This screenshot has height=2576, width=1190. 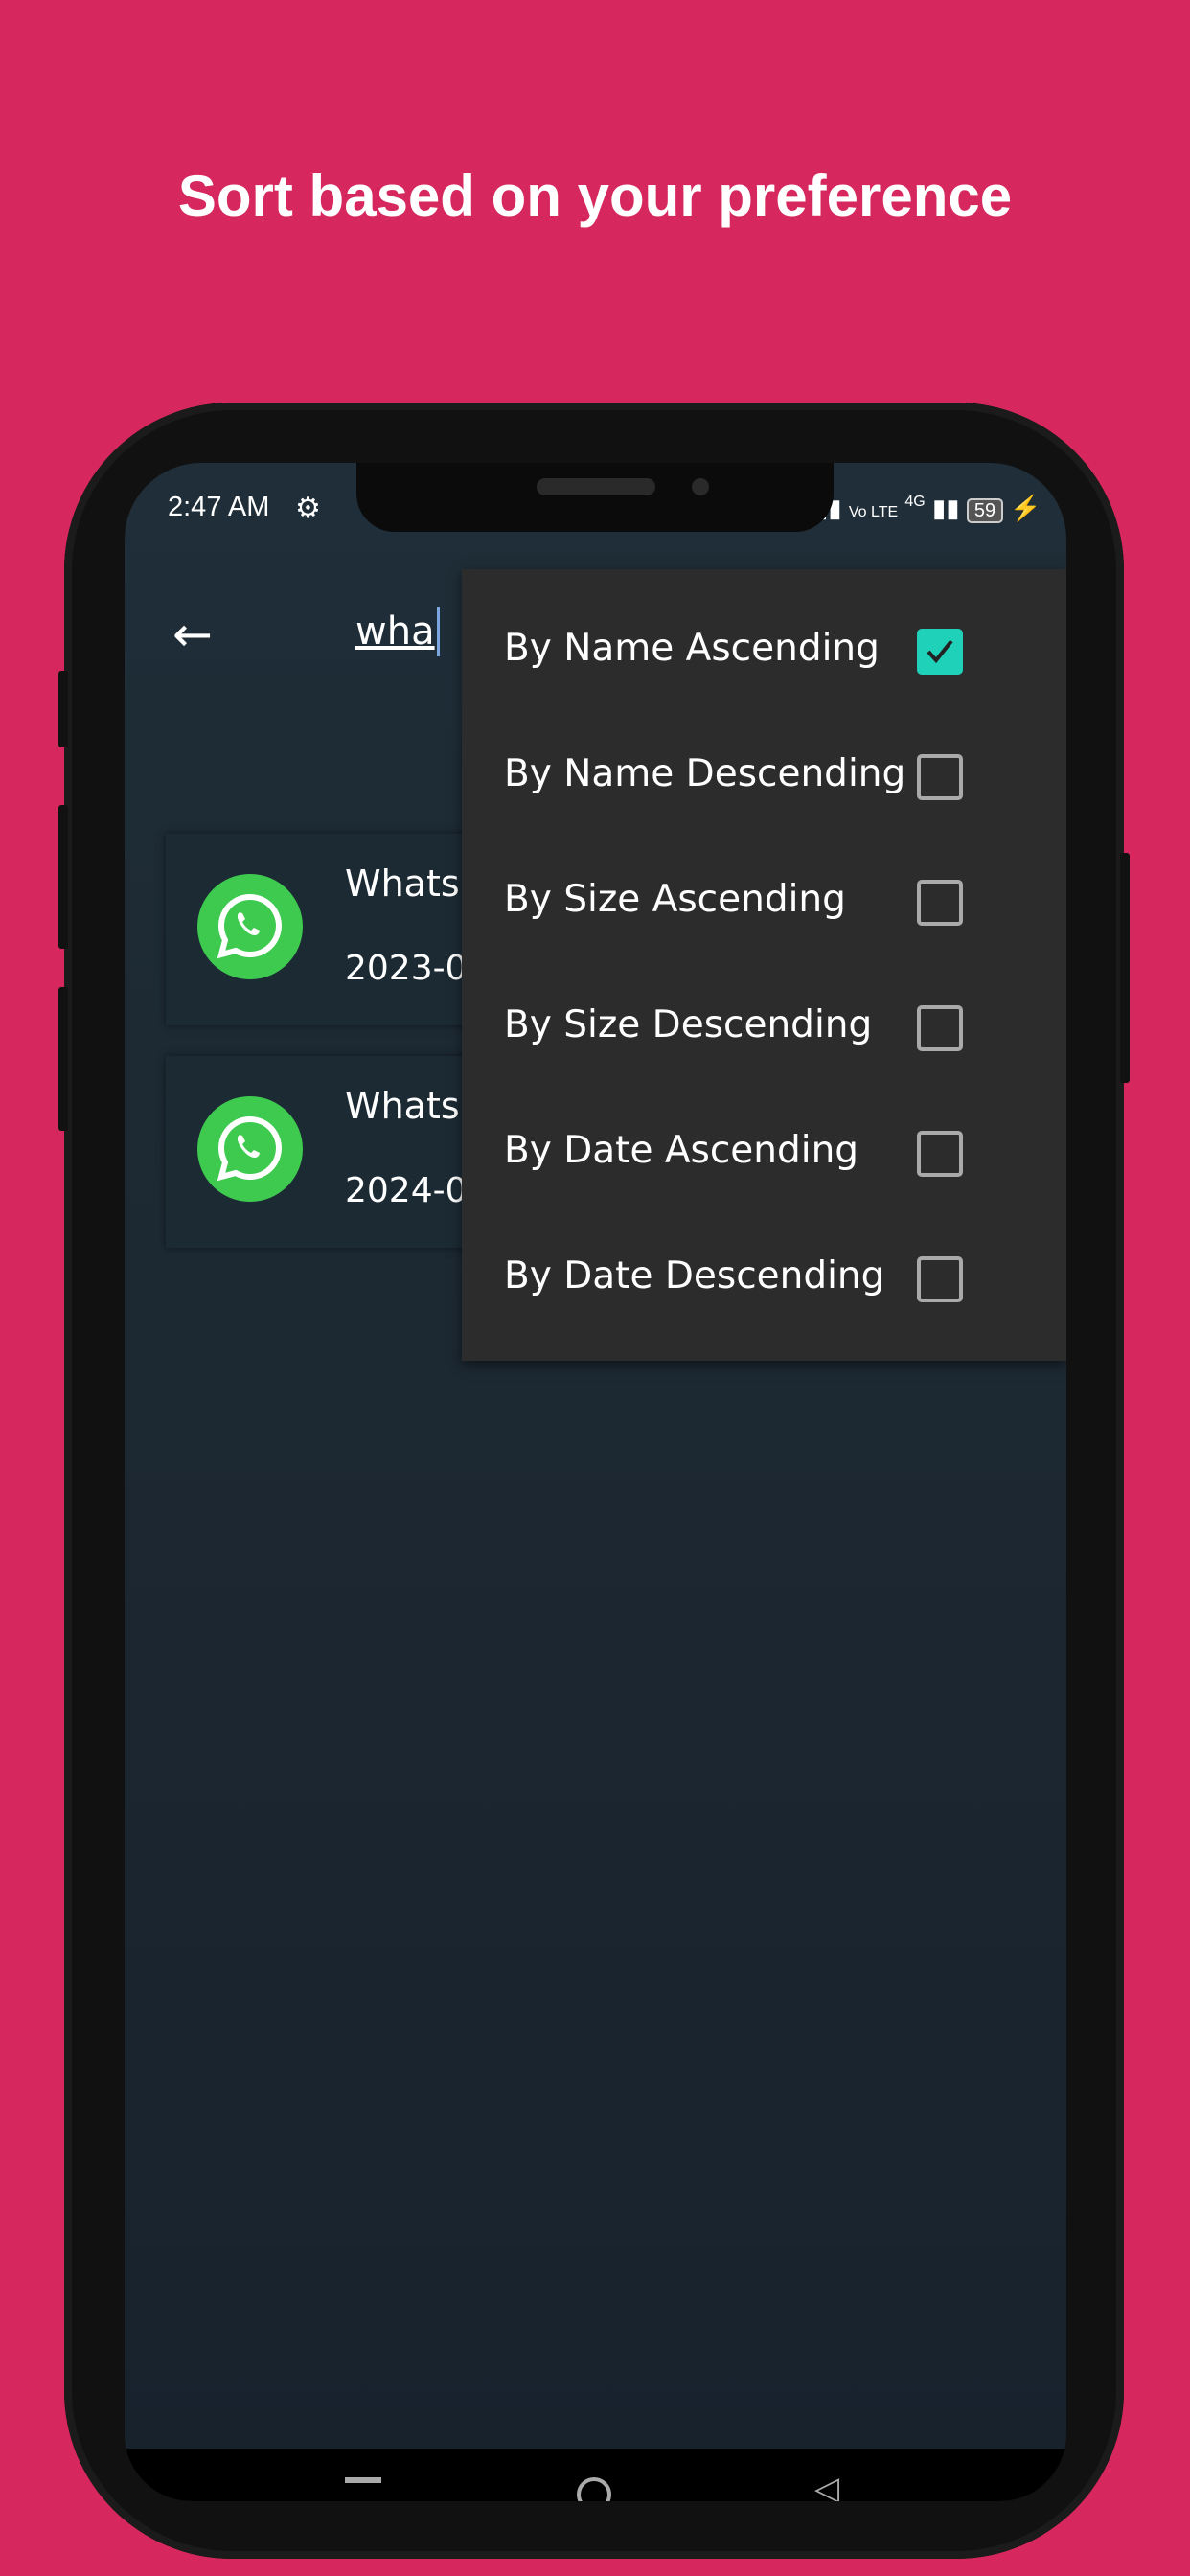 What do you see at coordinates (985, 510) in the screenshot?
I see `battery-icon: 59` at bounding box center [985, 510].